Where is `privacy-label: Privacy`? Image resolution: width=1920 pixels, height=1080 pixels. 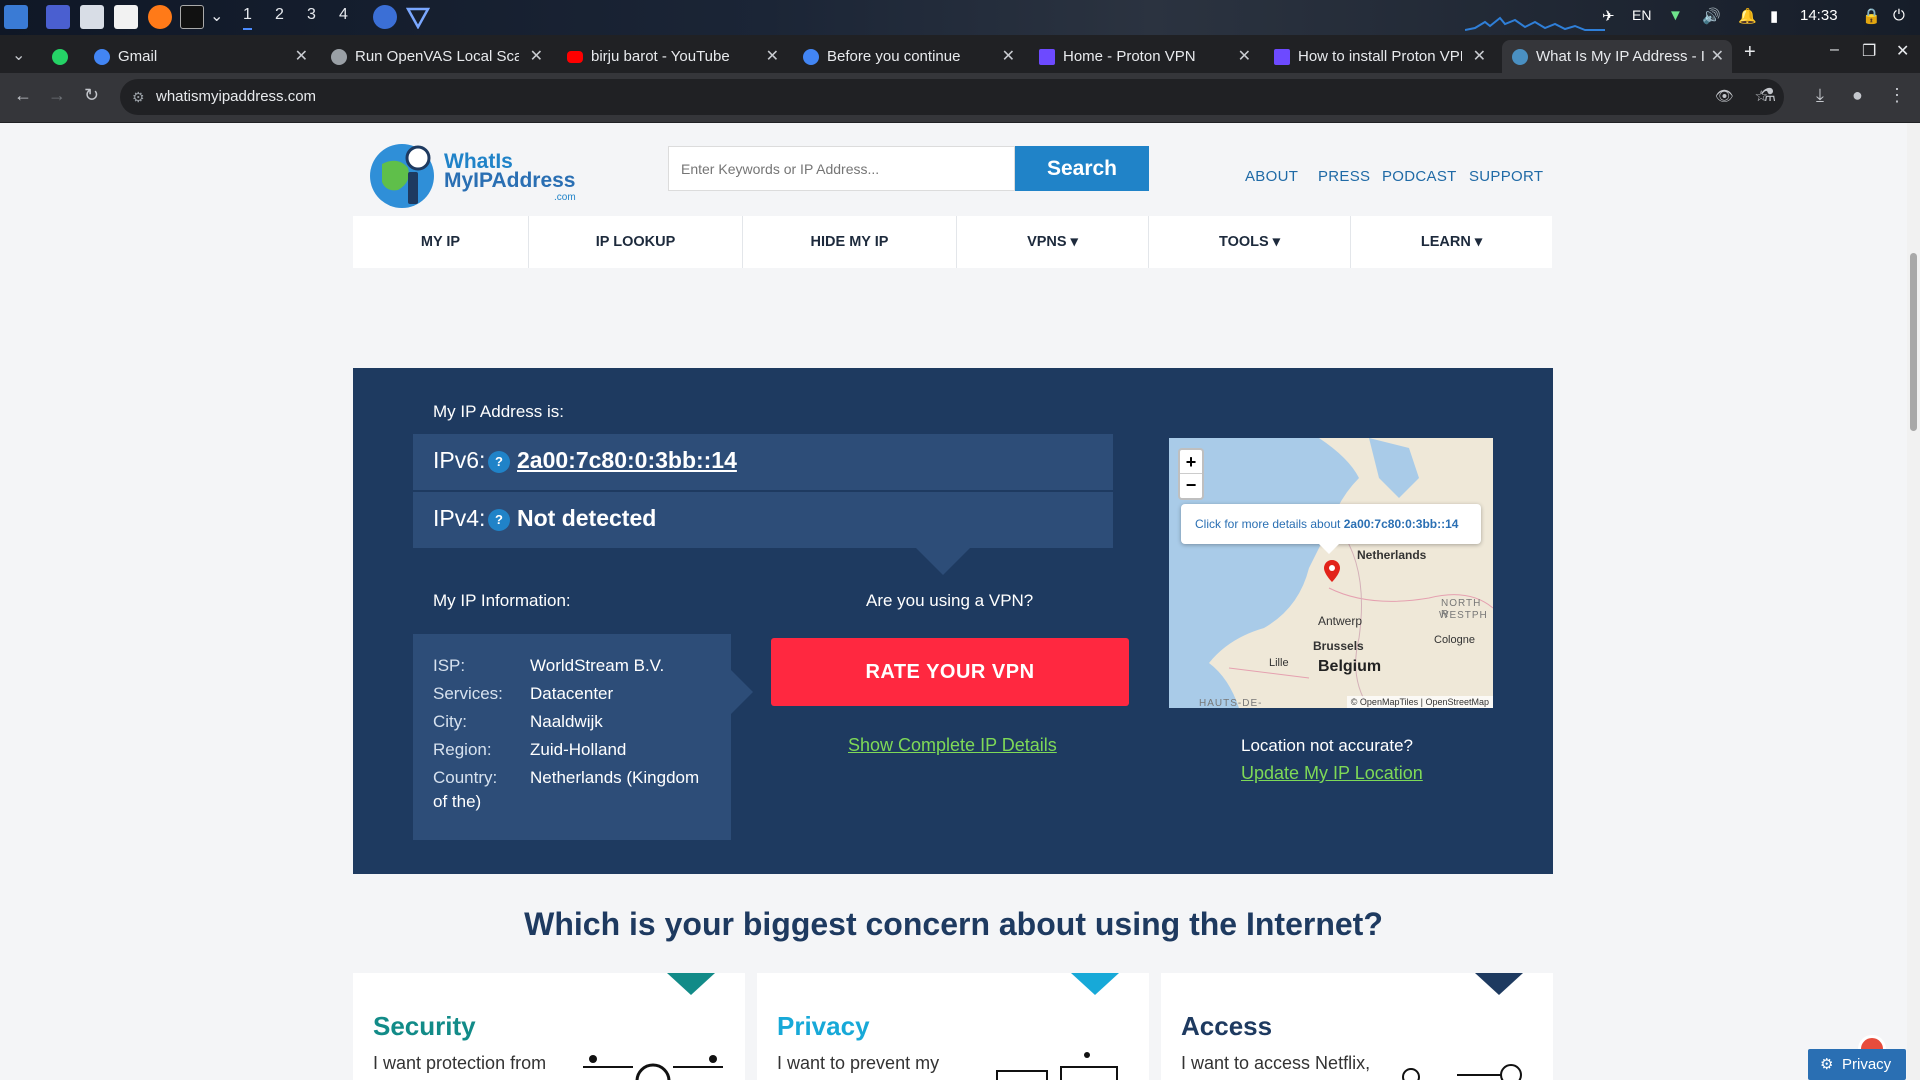
privacy-label: Privacy is located at coordinates (1867, 1064).